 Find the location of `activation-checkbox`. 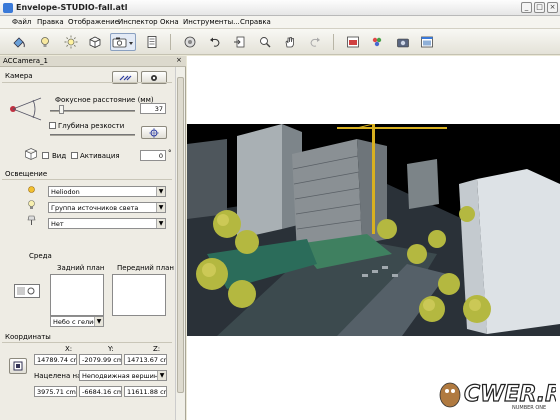

activation-checkbox is located at coordinates (74, 155).